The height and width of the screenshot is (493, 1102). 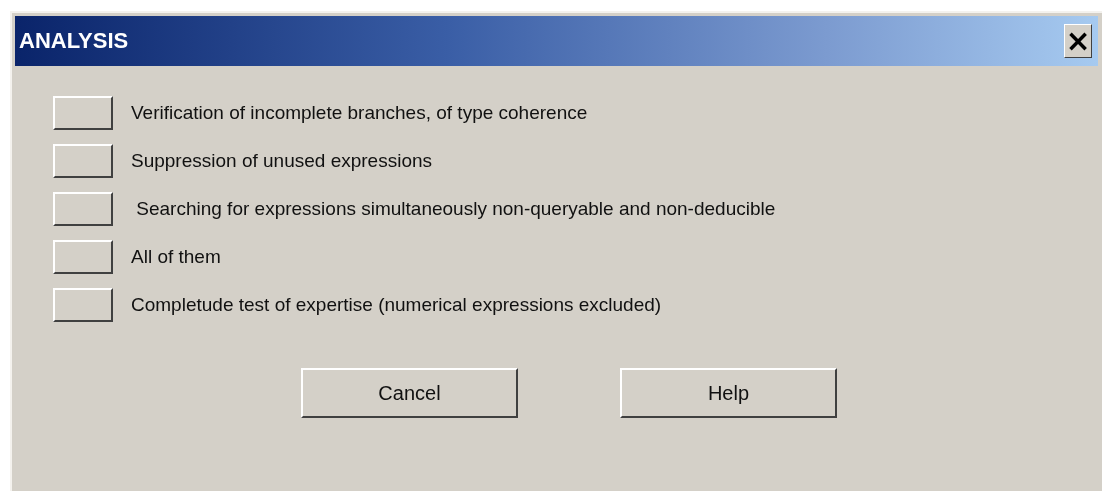 What do you see at coordinates (359, 113) in the screenshot?
I see `option-label: Verification of incomplete branches, of type coherence` at bounding box center [359, 113].